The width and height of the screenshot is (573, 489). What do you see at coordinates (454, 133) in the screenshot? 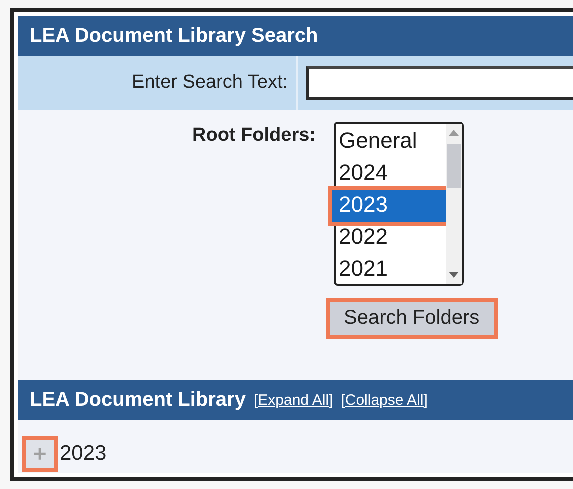
I see `scroll-up-icon` at bounding box center [454, 133].